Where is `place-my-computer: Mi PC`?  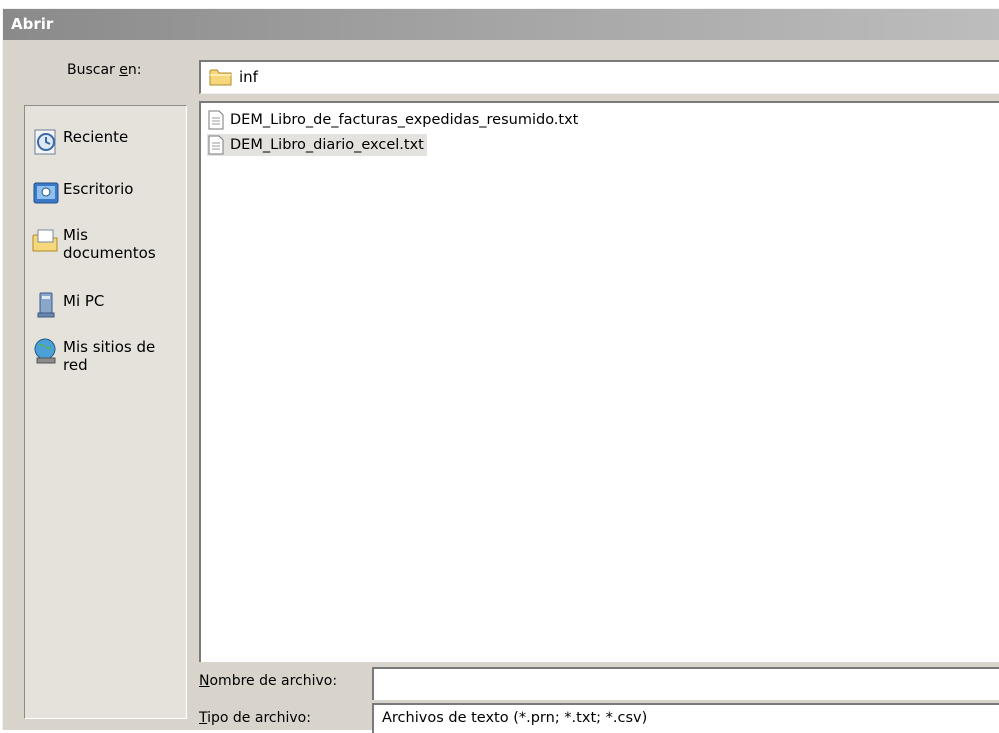
place-my-computer: Mi PC is located at coordinates (106, 305).